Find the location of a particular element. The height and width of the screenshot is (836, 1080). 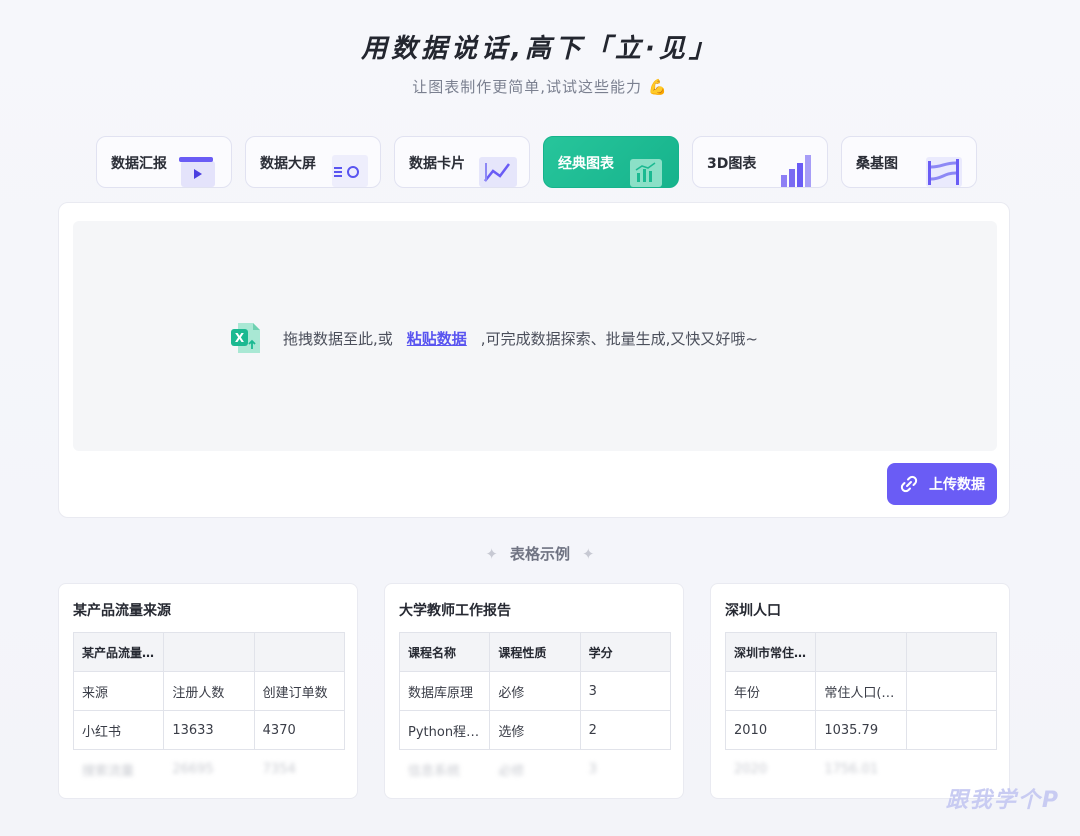

table-cell: 来源 is located at coordinates (118, 691).